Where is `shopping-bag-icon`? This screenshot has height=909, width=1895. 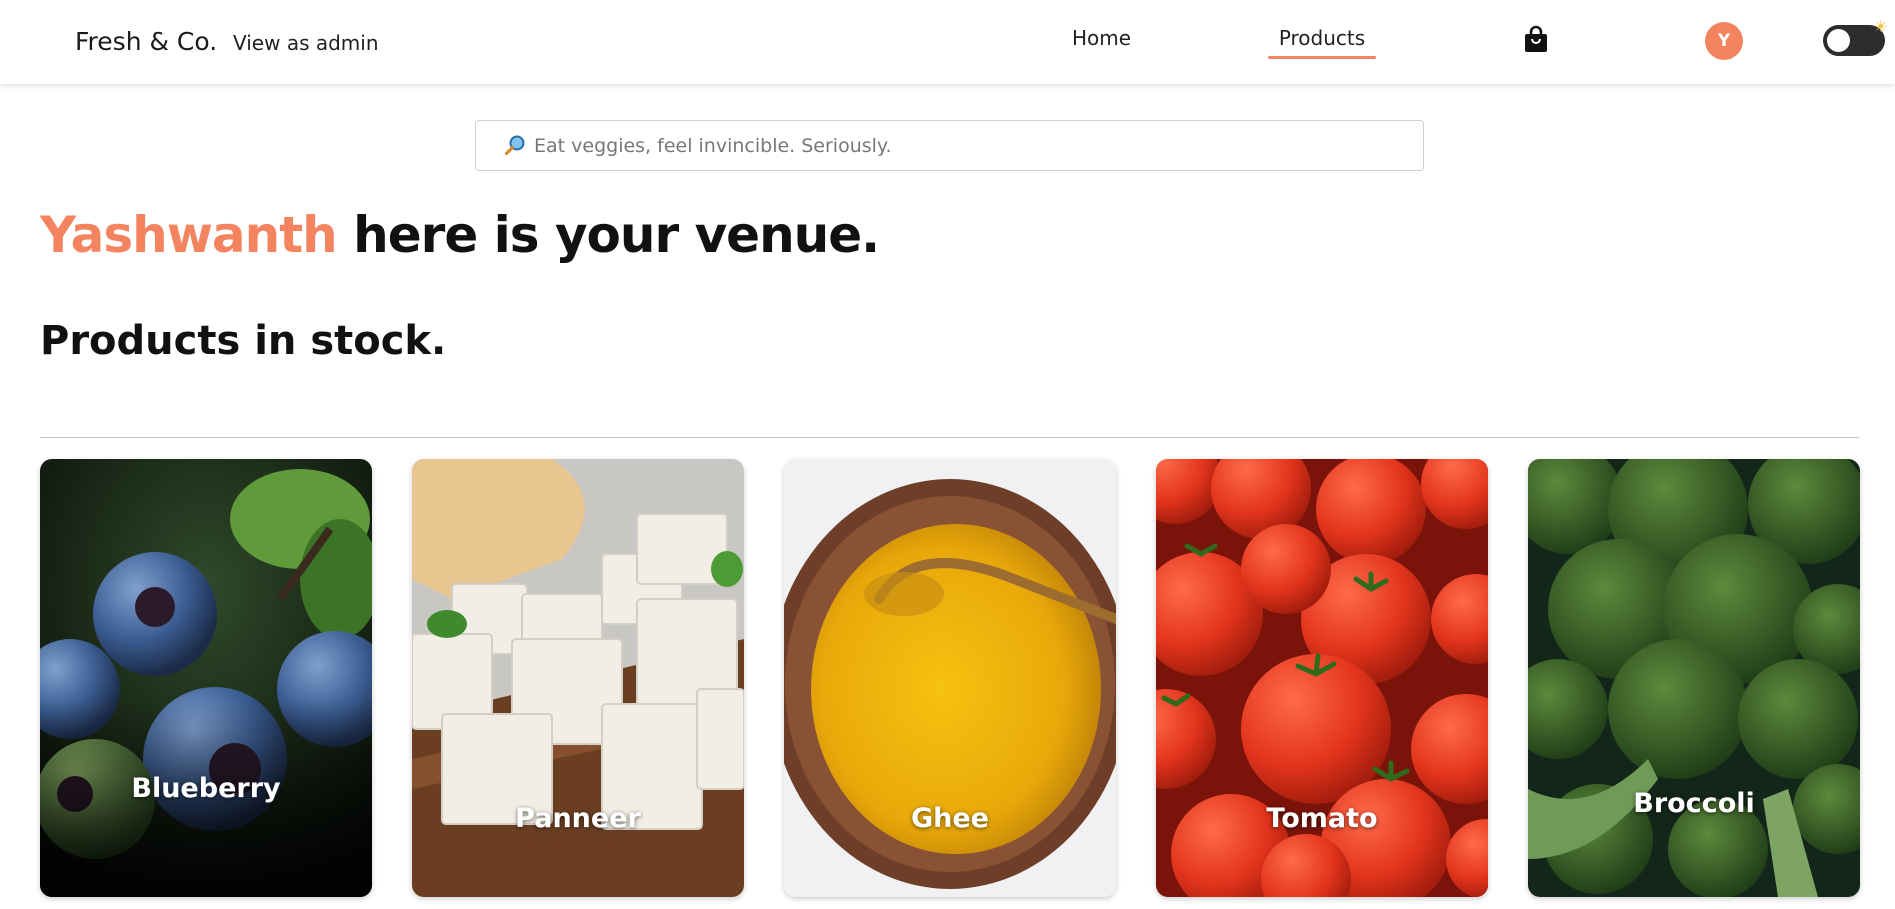
shopping-bag-icon is located at coordinates (1536, 38).